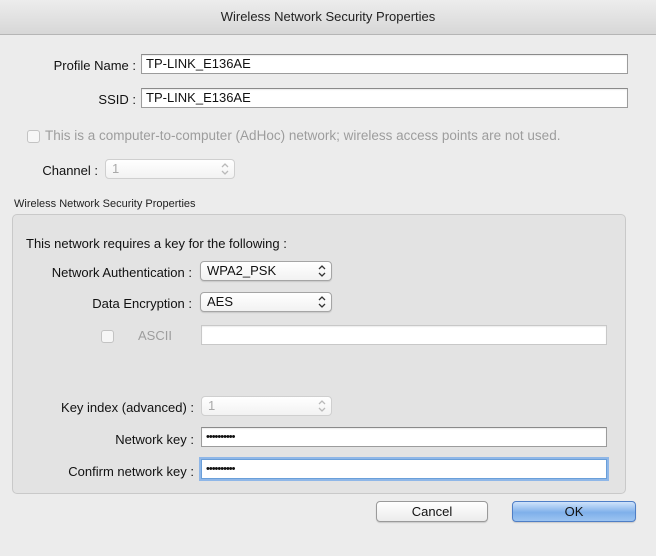 The image size is (656, 556). I want to click on window-title: Wireless Network Security Properties, so click(328, 17).